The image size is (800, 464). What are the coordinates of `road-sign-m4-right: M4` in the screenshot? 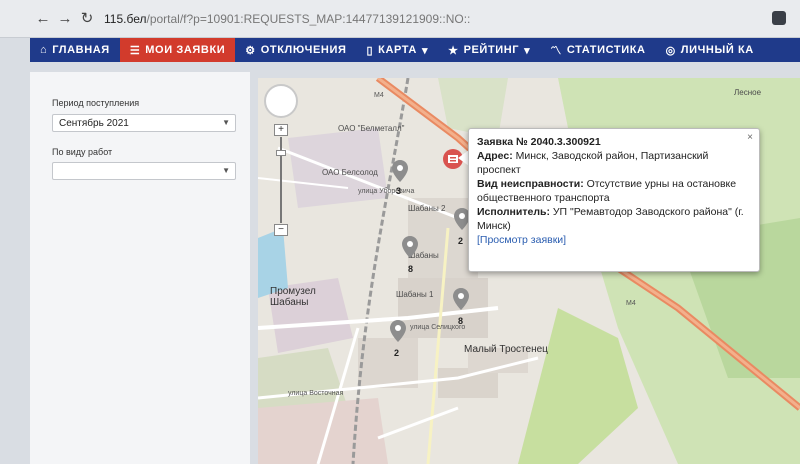 It's located at (631, 303).